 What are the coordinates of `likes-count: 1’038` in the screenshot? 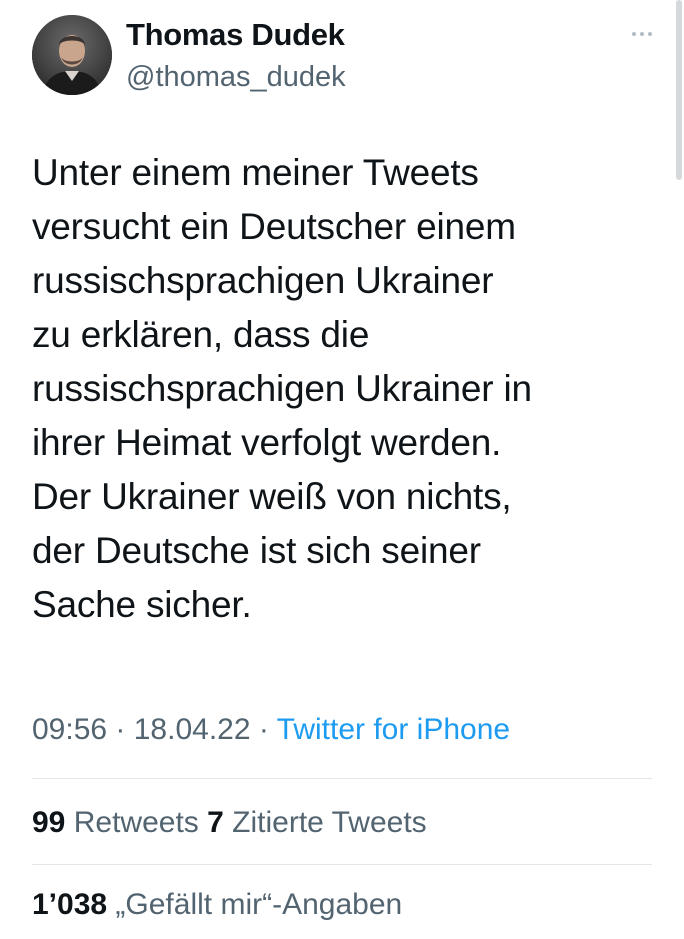 It's located at (70, 904).